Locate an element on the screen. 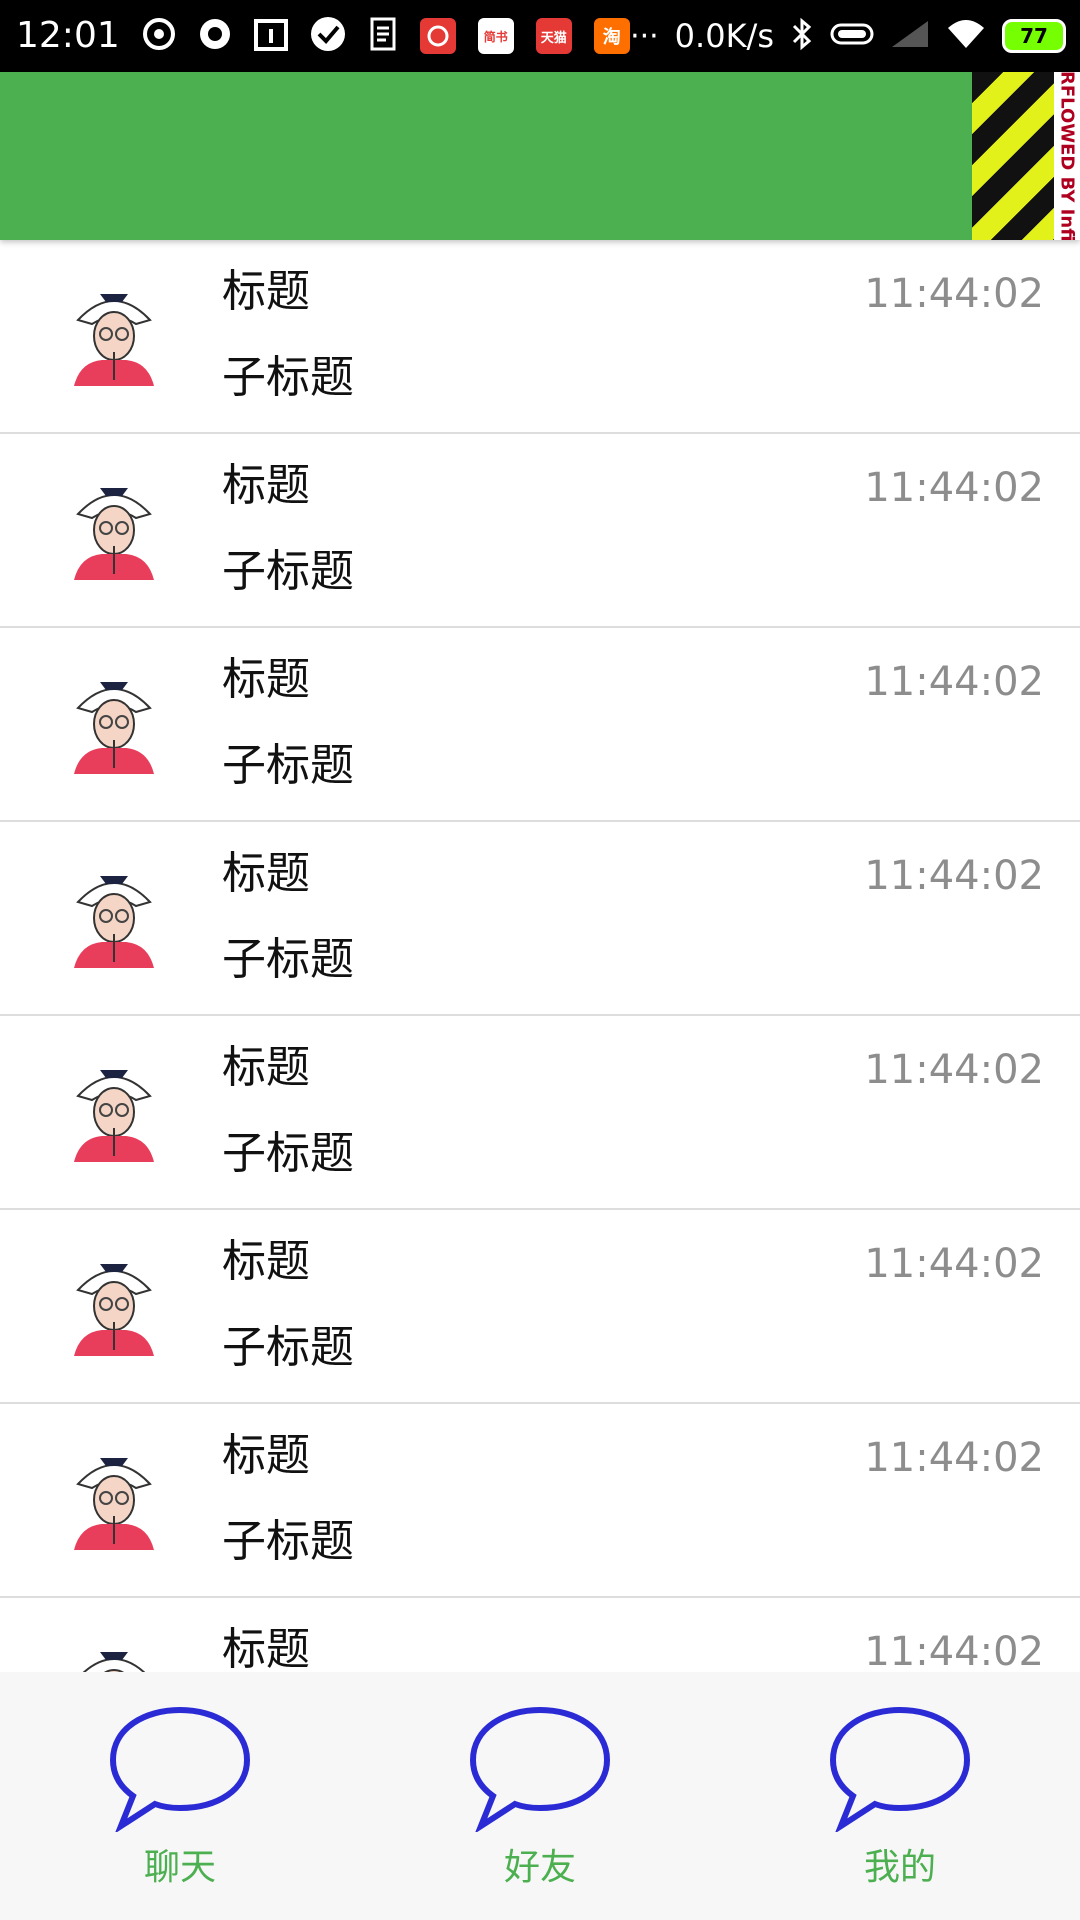 The width and height of the screenshot is (1080, 1920). nav-label: 聊天 is located at coordinates (179, 1867).